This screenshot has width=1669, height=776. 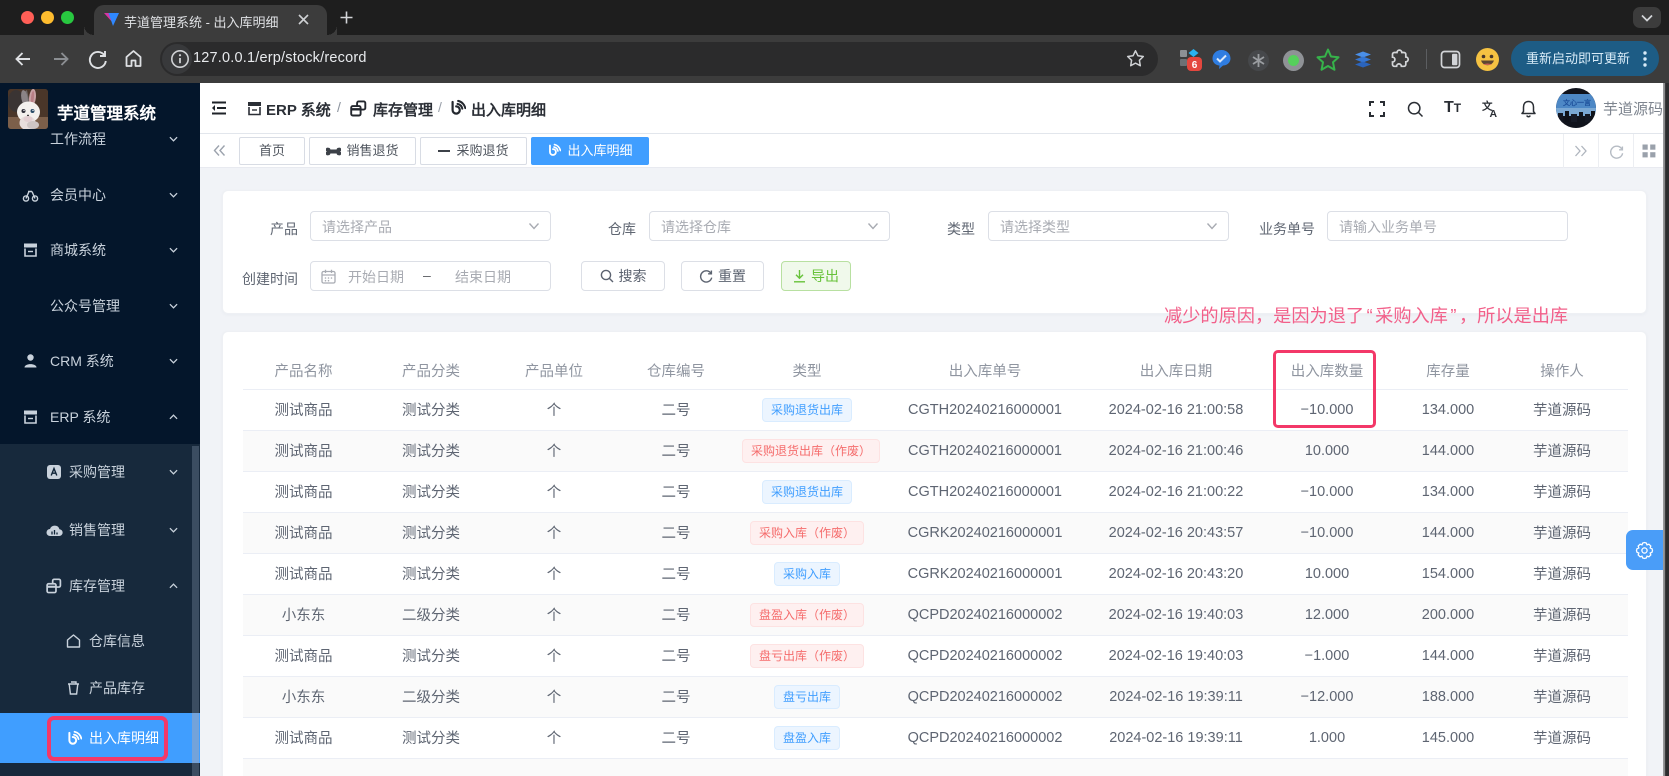 What do you see at coordinates (1195, 65) in the screenshot?
I see `svg-text: 6` at bounding box center [1195, 65].